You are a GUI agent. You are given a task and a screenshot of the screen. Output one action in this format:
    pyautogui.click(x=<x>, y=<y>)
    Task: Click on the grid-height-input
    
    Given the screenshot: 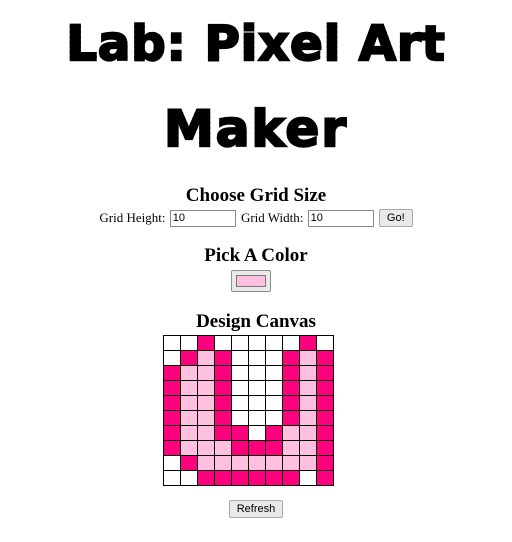 What is the action you would take?
    pyautogui.click(x=202, y=218)
    